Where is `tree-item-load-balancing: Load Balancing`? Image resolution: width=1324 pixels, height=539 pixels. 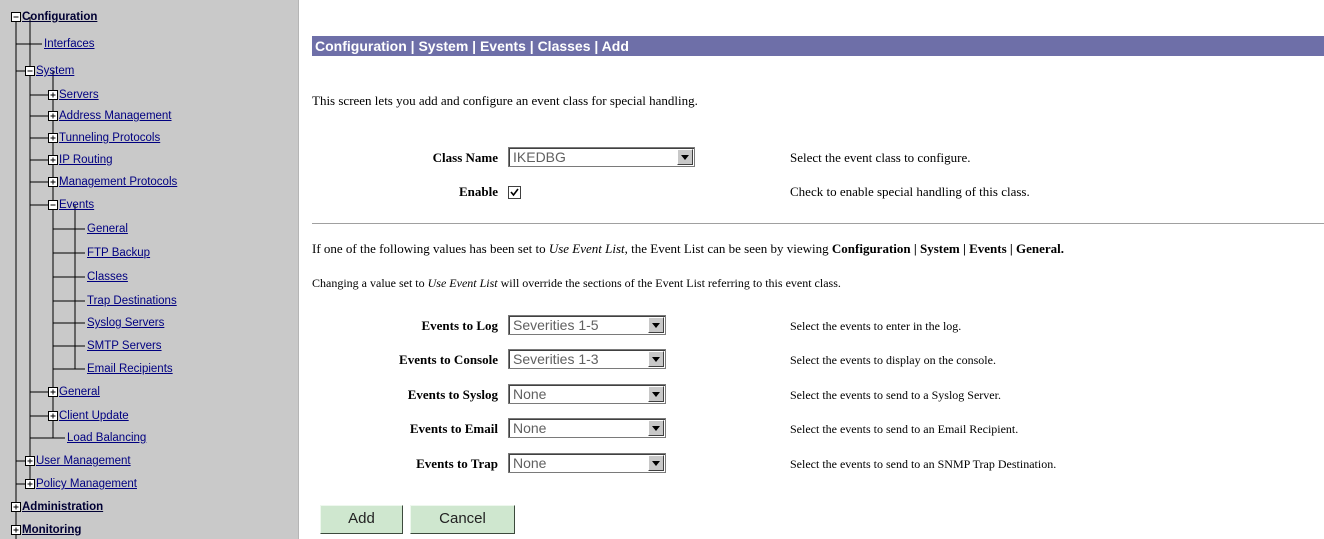
tree-item-load-balancing: Load Balancing is located at coordinates (106, 438).